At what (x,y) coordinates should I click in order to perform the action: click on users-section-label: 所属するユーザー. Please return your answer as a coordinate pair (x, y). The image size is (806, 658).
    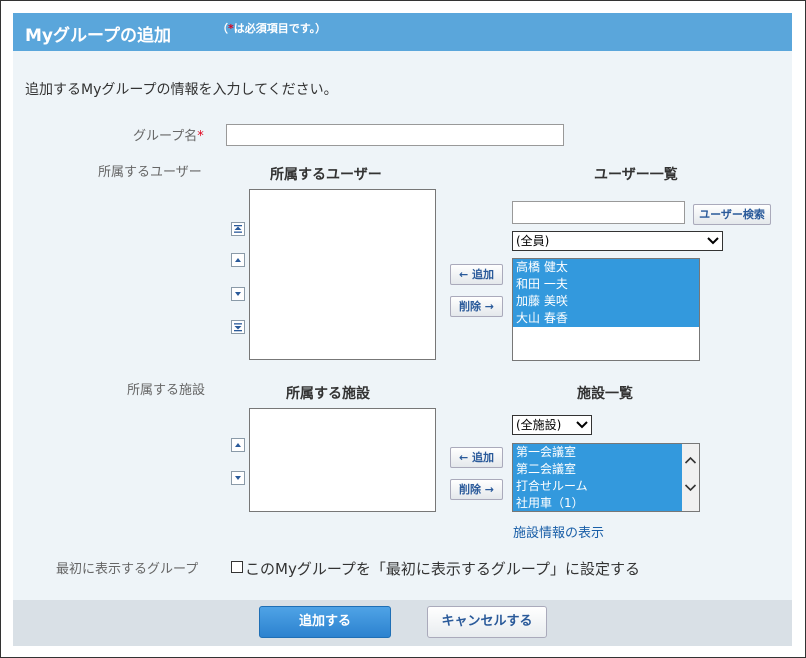
    Looking at the image, I should click on (150, 172).